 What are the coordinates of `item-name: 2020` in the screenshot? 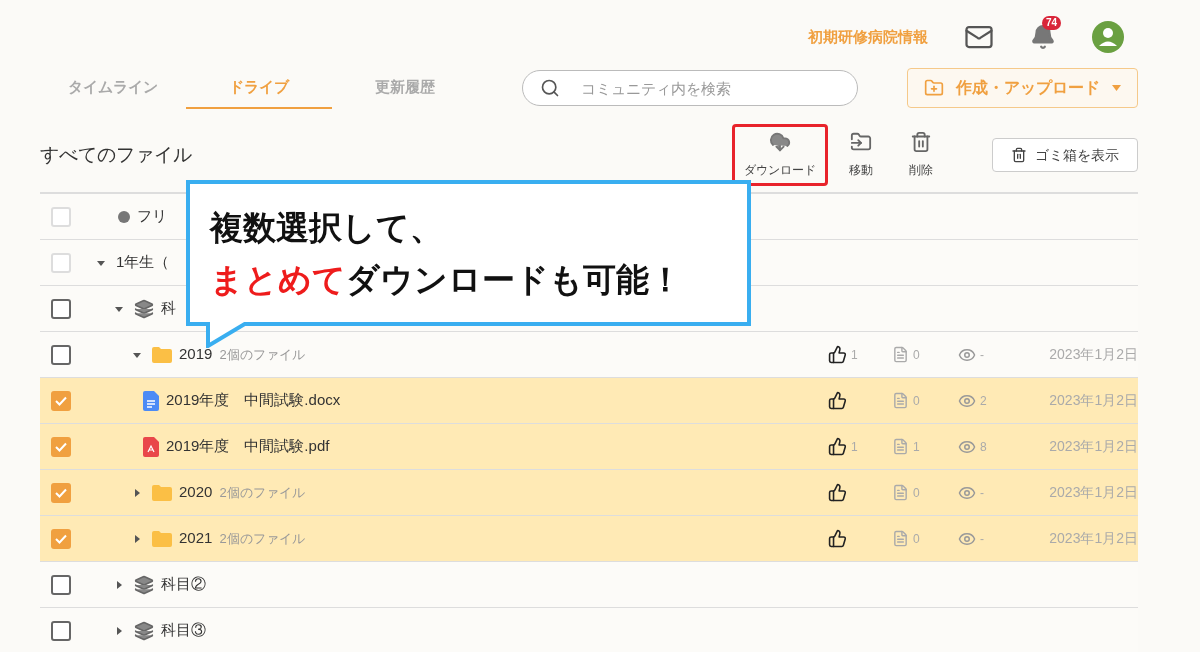 It's located at (196, 492).